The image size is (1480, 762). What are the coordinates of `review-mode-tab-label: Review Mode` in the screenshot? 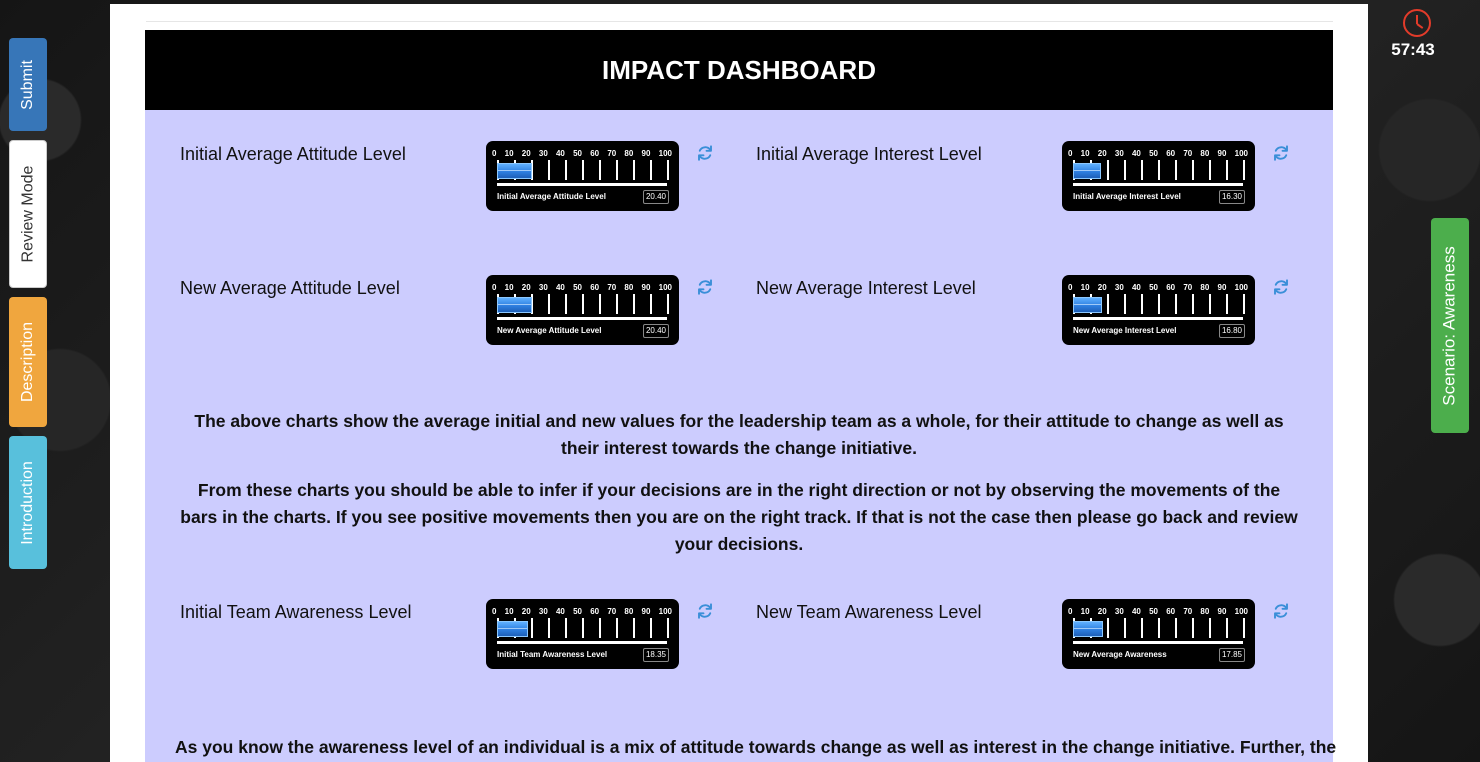 It's located at (27, 214).